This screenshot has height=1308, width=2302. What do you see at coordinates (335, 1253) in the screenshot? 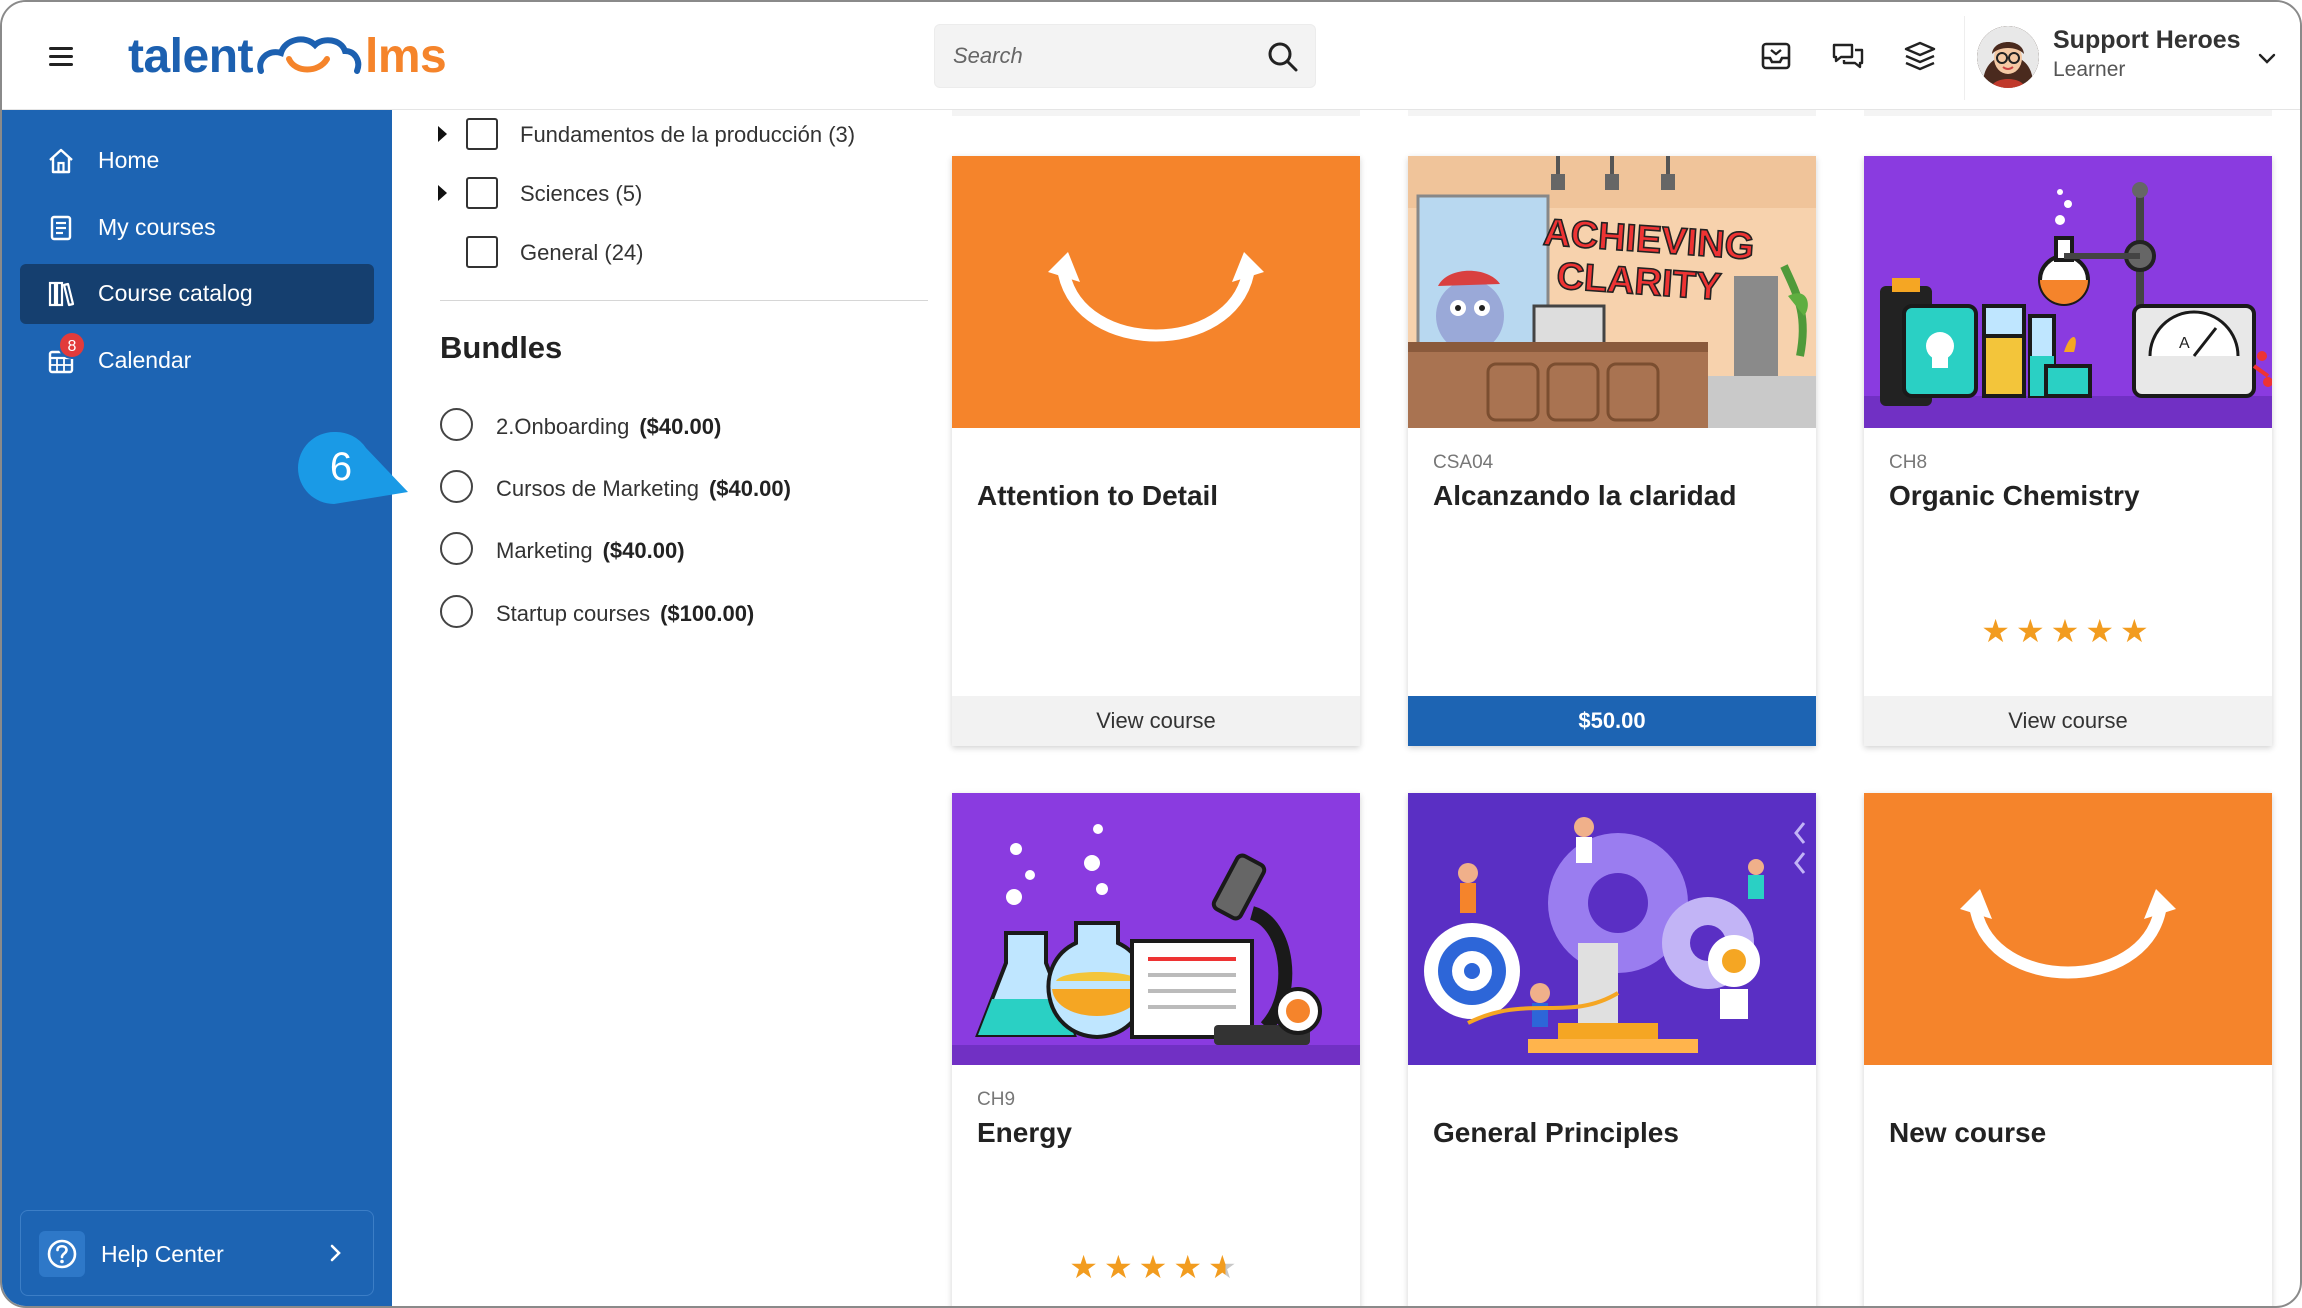
I see `chevron-right-icon` at bounding box center [335, 1253].